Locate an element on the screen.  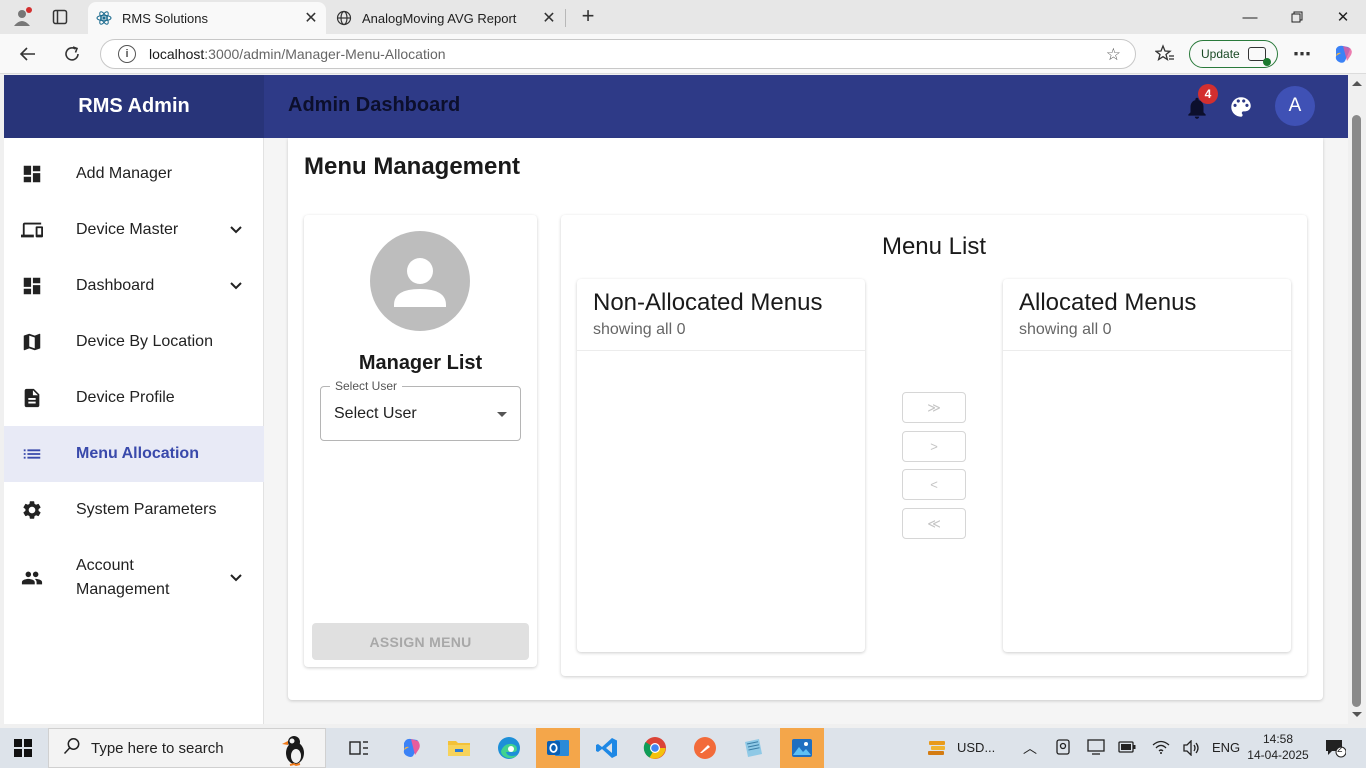
copilot-app-icon is located at coordinates (411, 748).